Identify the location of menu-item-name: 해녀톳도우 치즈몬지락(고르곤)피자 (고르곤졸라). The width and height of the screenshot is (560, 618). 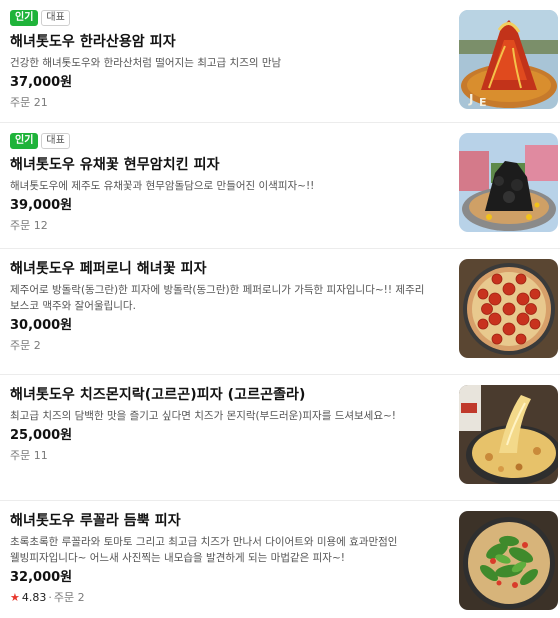
(158, 395).